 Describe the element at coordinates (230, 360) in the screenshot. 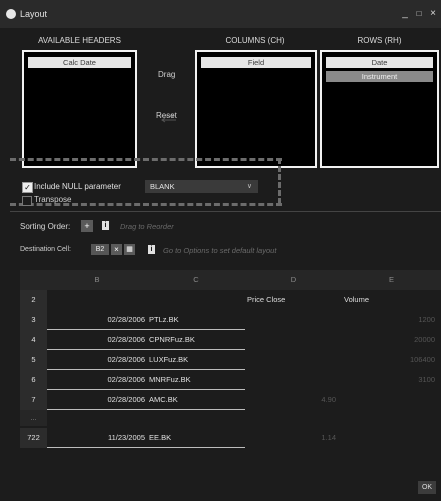

I see `table-row: 5 02/28/2006 LUXFuz.BK 106400` at that location.